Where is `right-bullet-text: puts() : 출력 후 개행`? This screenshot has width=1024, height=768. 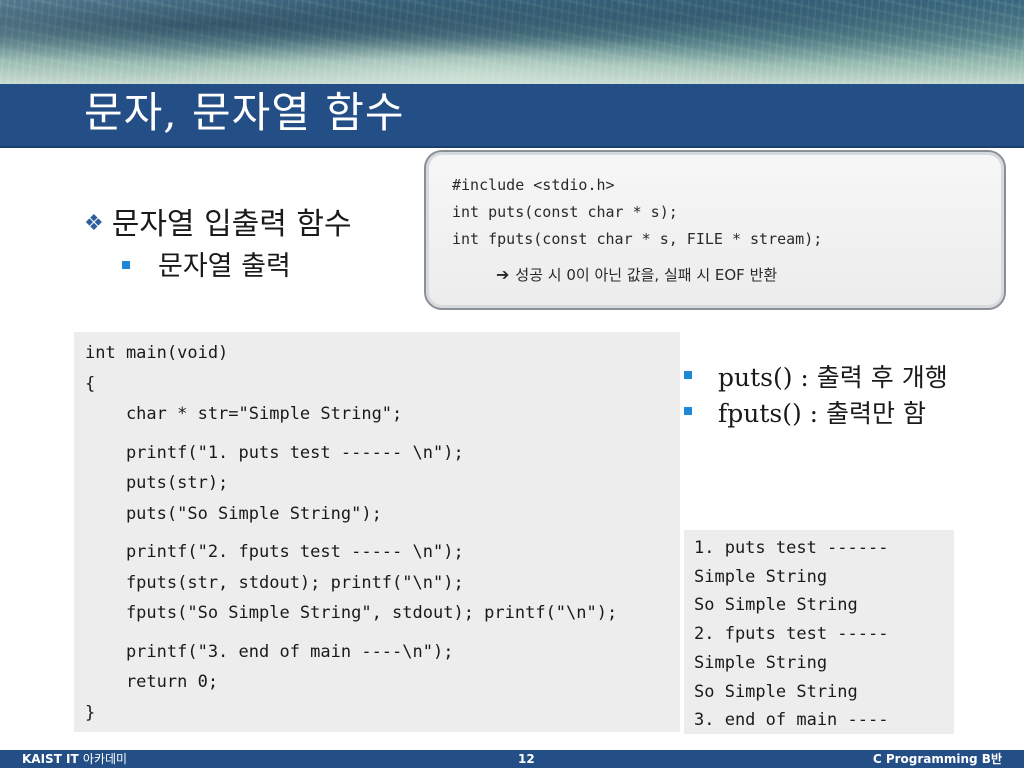
right-bullet-text: puts() : 출력 후 개행 is located at coordinates (833, 377).